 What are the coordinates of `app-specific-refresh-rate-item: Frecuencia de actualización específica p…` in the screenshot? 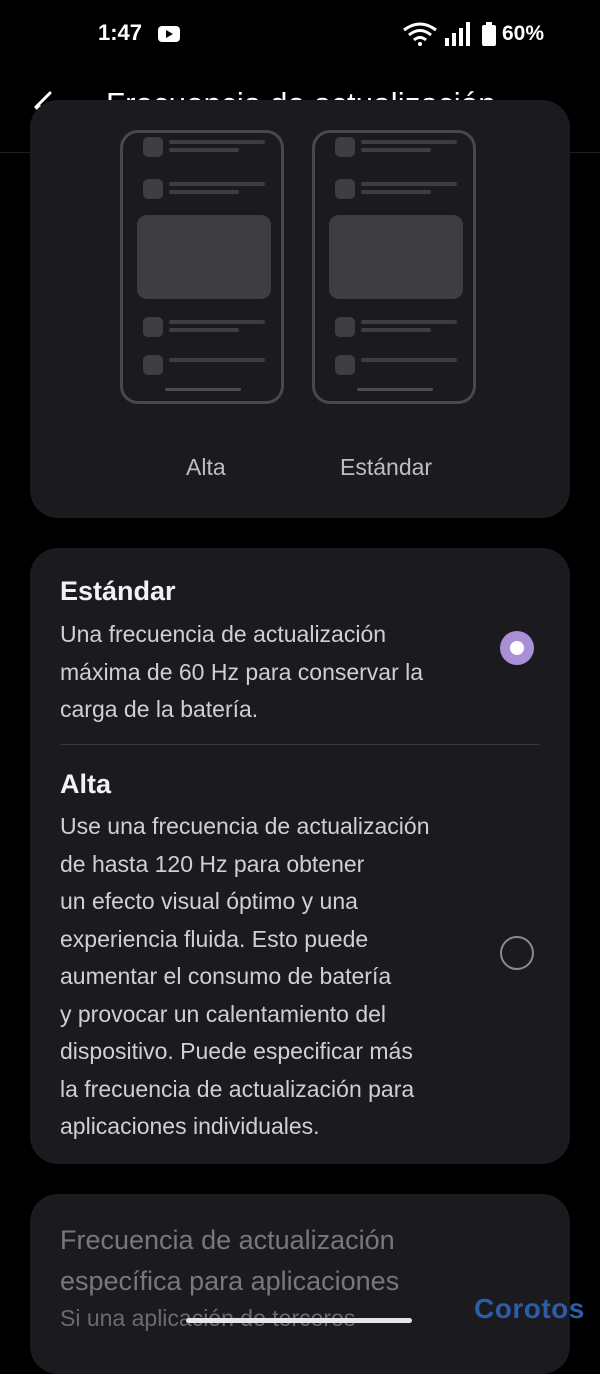 It's located at (300, 1284).